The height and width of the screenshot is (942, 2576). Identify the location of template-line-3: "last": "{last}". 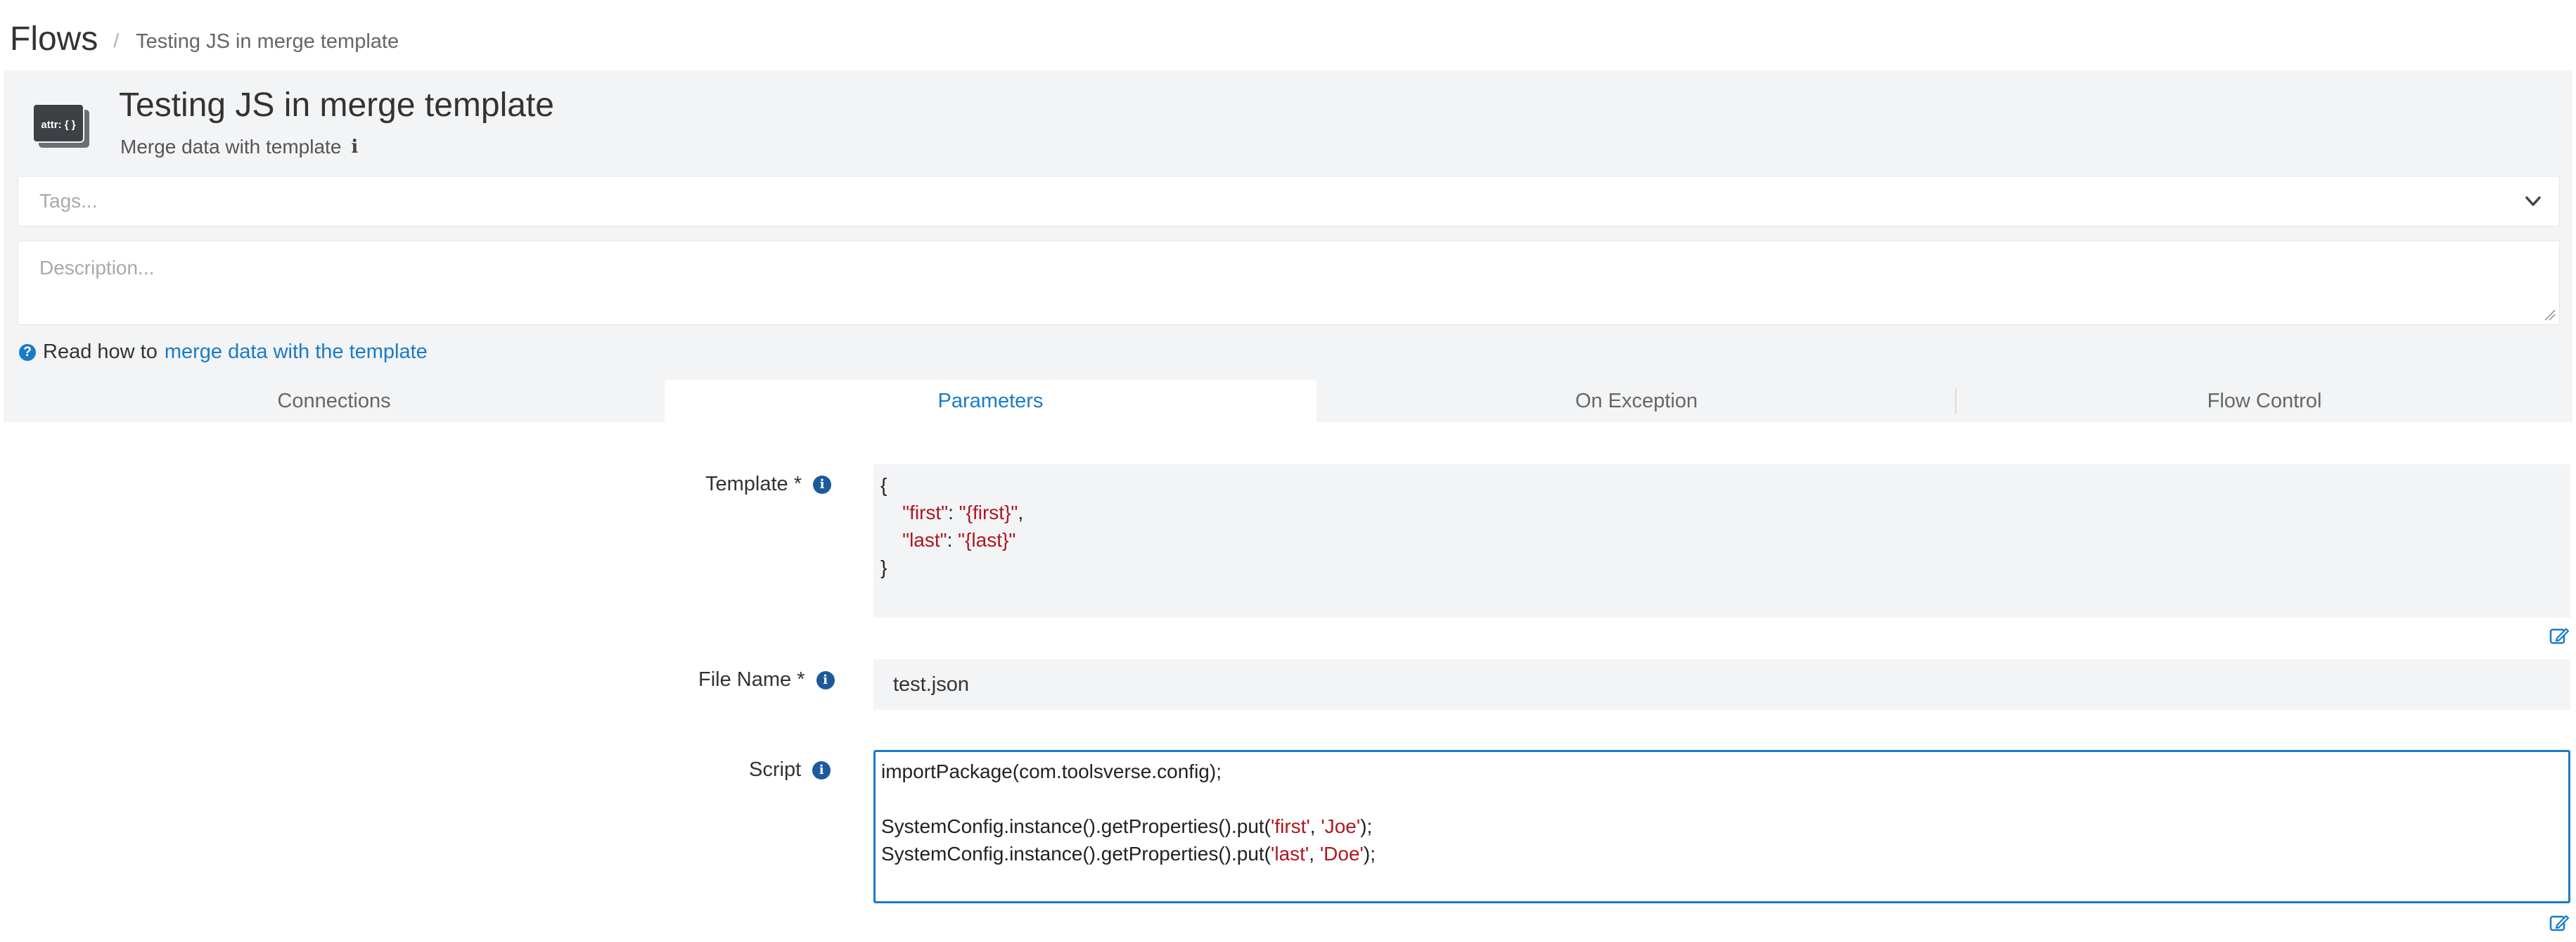
(959, 540).